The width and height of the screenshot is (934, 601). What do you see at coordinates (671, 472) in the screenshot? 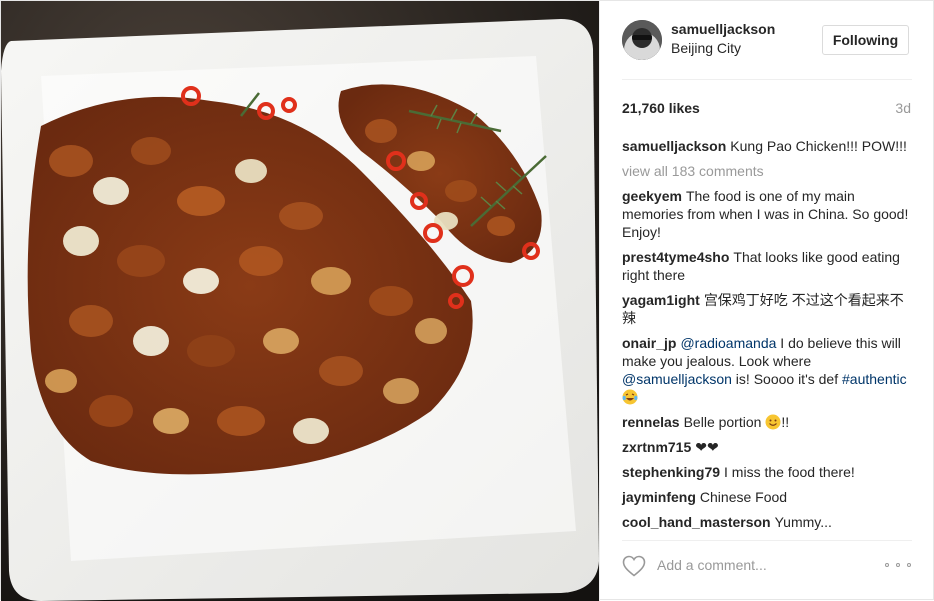
I see `comment-author: stephenking79` at bounding box center [671, 472].